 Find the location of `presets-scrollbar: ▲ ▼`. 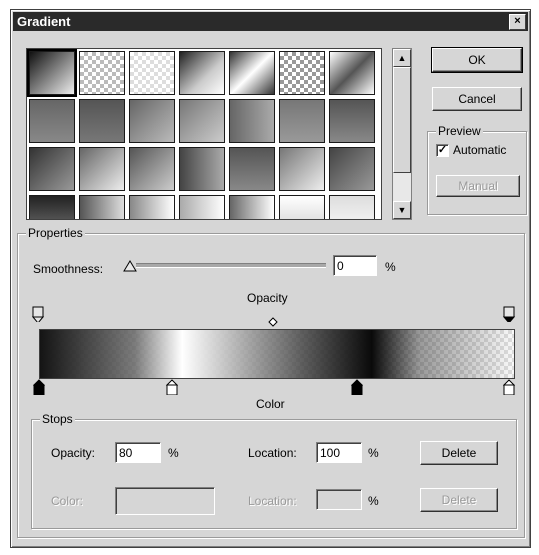

presets-scrollbar: ▲ ▼ is located at coordinates (402, 134).